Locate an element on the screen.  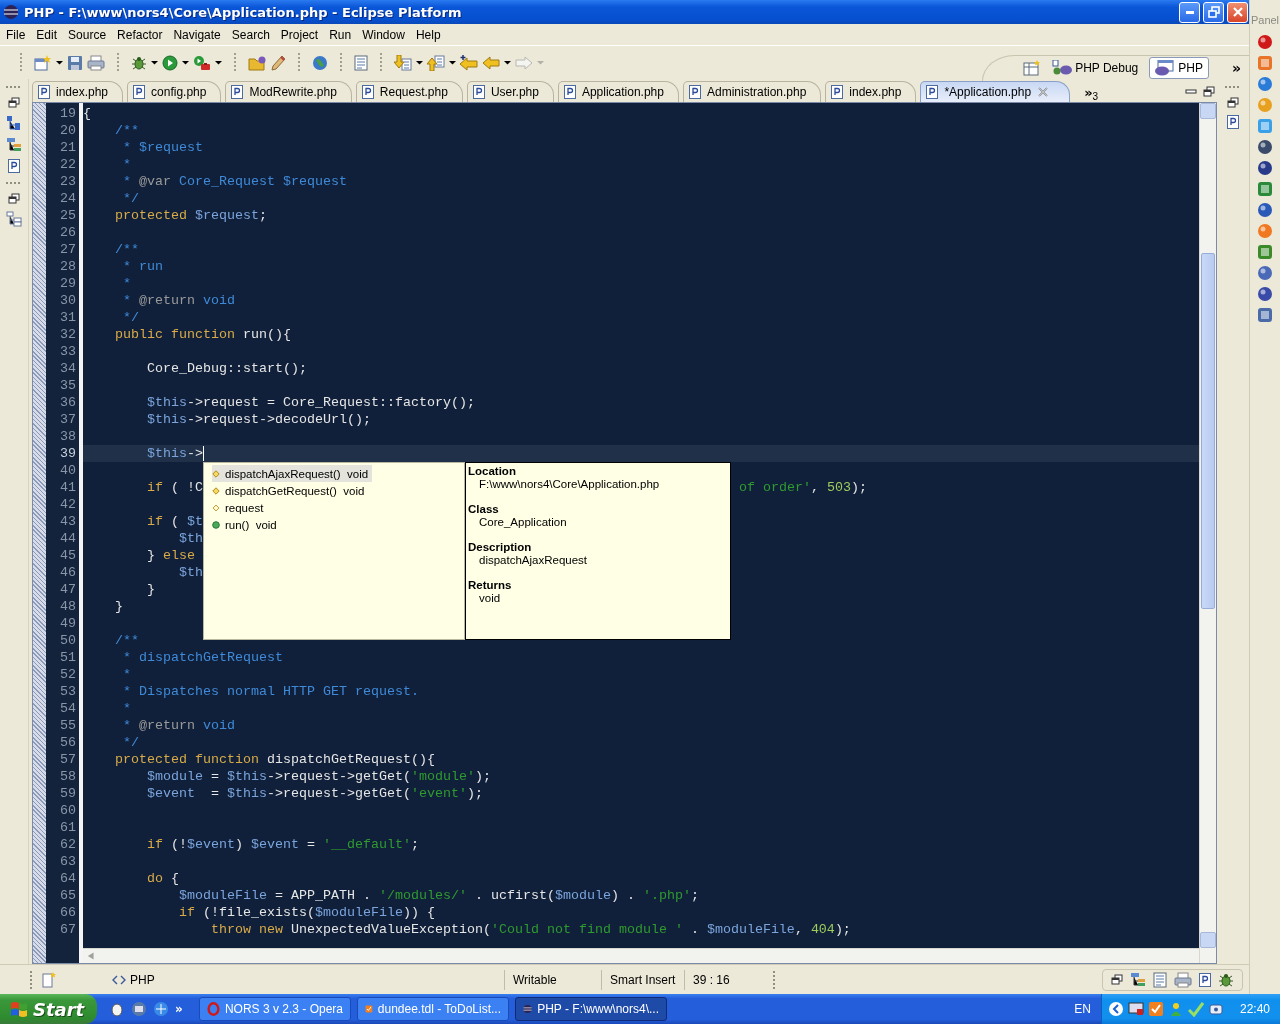
maximize-view-icon is located at coordinates (1209, 91).